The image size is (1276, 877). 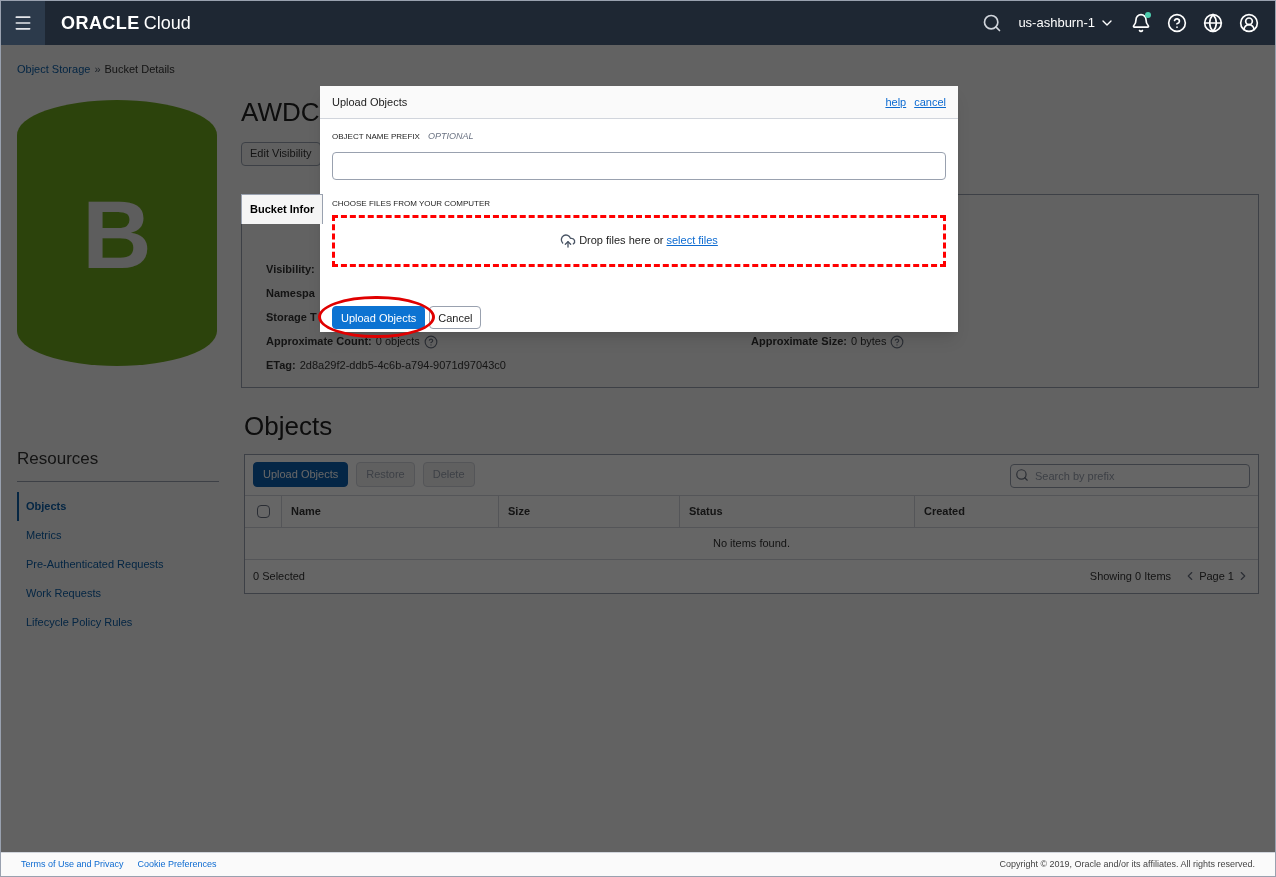 I want to click on select-all-checkbox, so click(x=263, y=511).